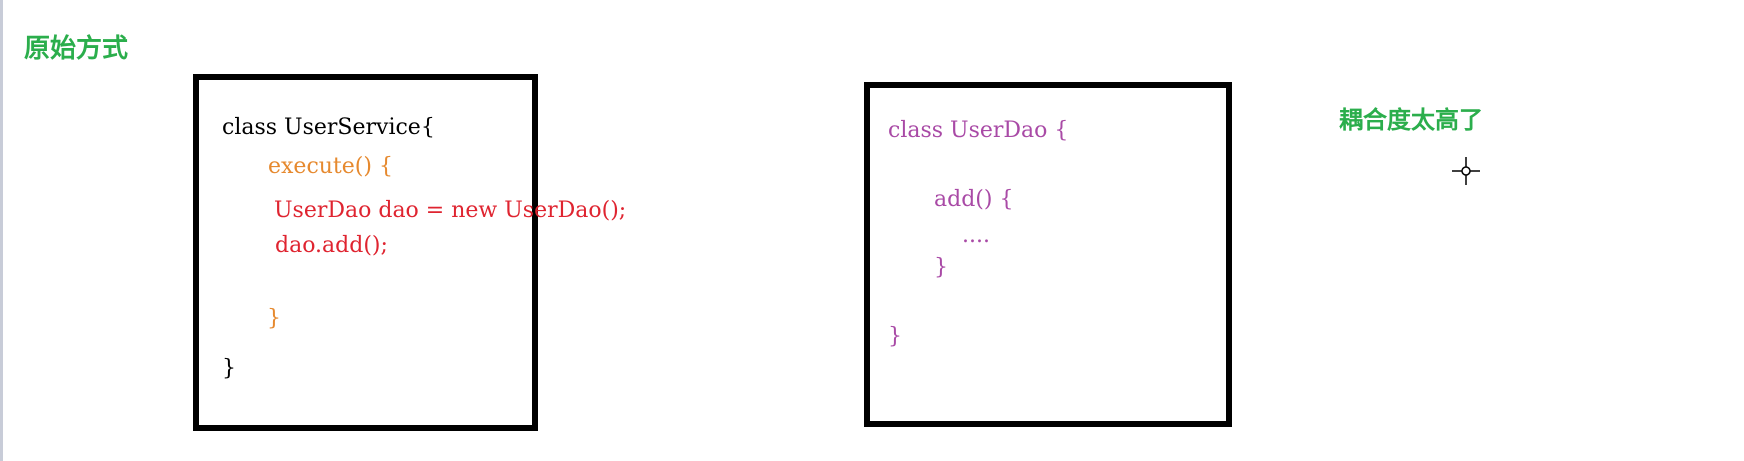 This screenshot has height=461, width=1744. Describe the element at coordinates (1466, 171) in the screenshot. I see `crosshair-cursor-icon` at that location.